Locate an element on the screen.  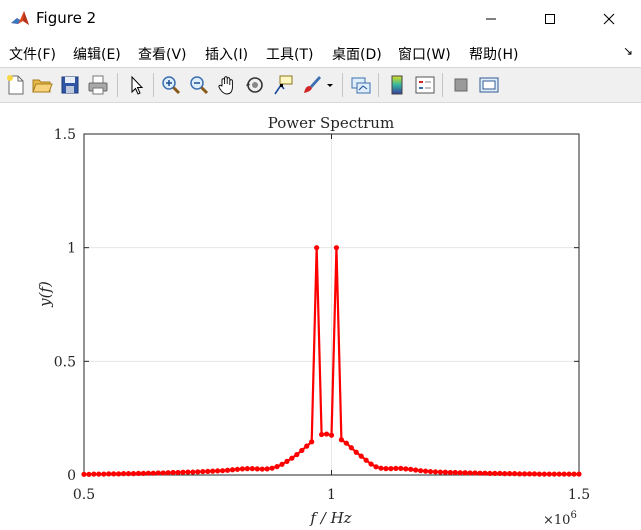
new-figure-icon is located at coordinates (16, 85).